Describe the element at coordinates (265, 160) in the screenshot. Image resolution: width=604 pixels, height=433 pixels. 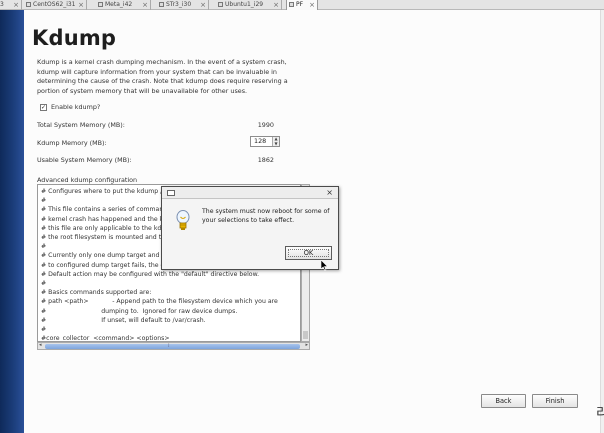
I see `usable-memory-value: 1862` at that location.